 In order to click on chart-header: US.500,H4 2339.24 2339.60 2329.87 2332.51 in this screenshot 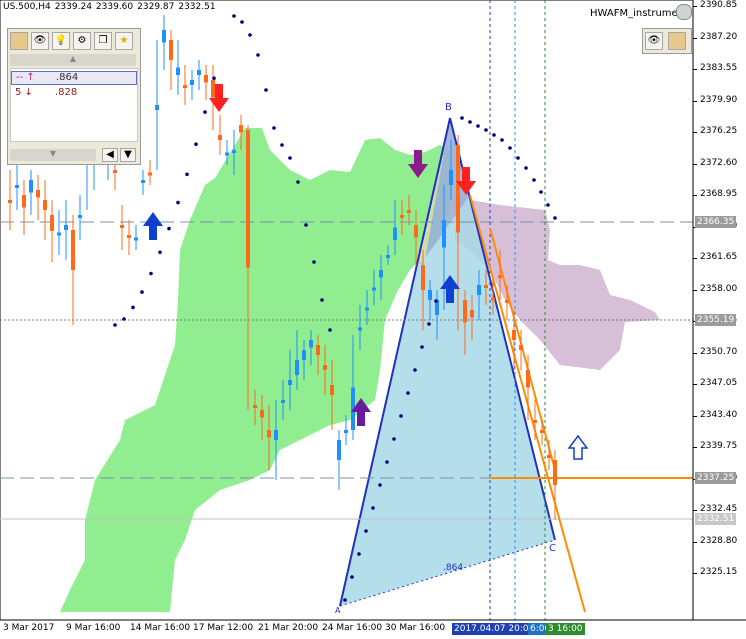, I will do `click(111, 7)`.